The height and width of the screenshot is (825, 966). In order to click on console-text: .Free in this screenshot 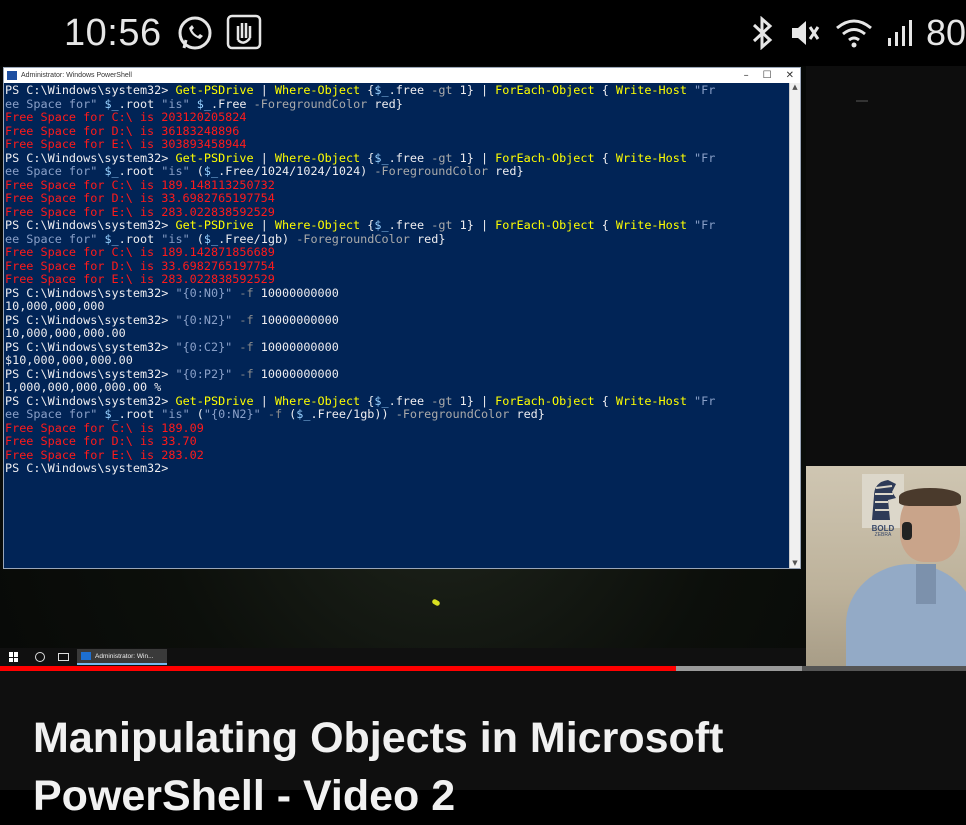, I will do `click(232, 103)`.